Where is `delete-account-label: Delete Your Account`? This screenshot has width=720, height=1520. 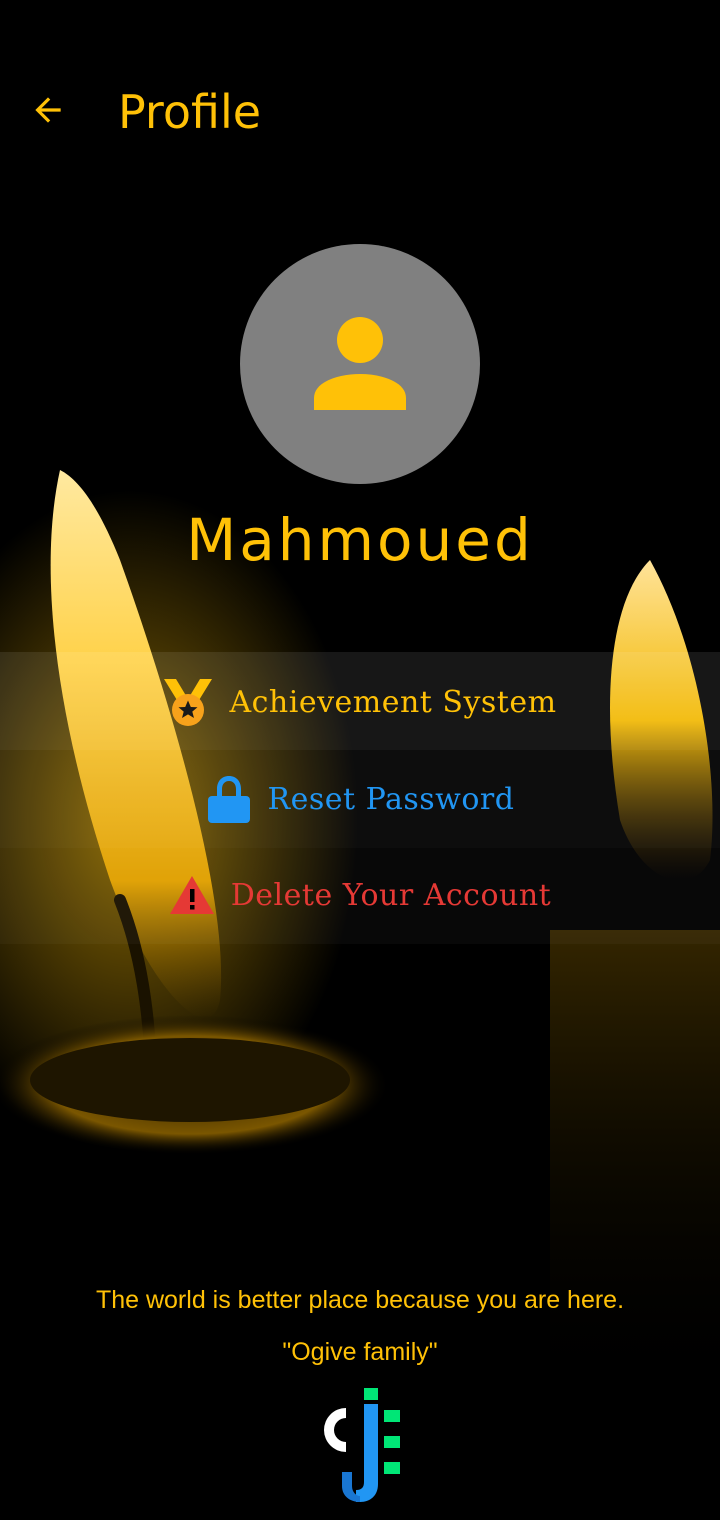 delete-account-label: Delete Your Account is located at coordinates (391, 895).